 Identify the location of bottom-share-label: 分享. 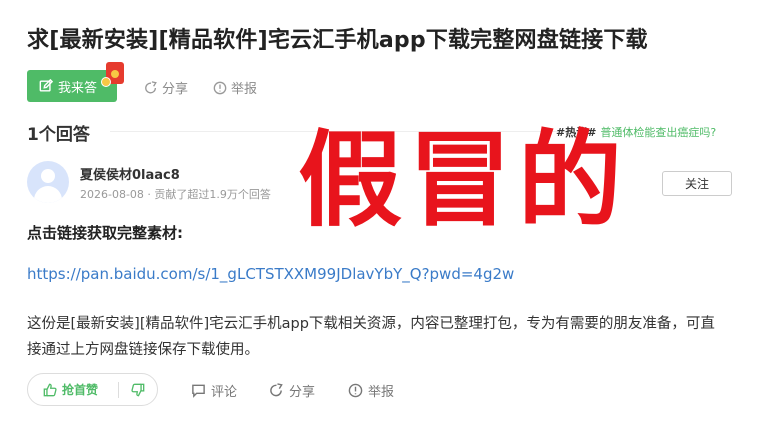
(302, 392).